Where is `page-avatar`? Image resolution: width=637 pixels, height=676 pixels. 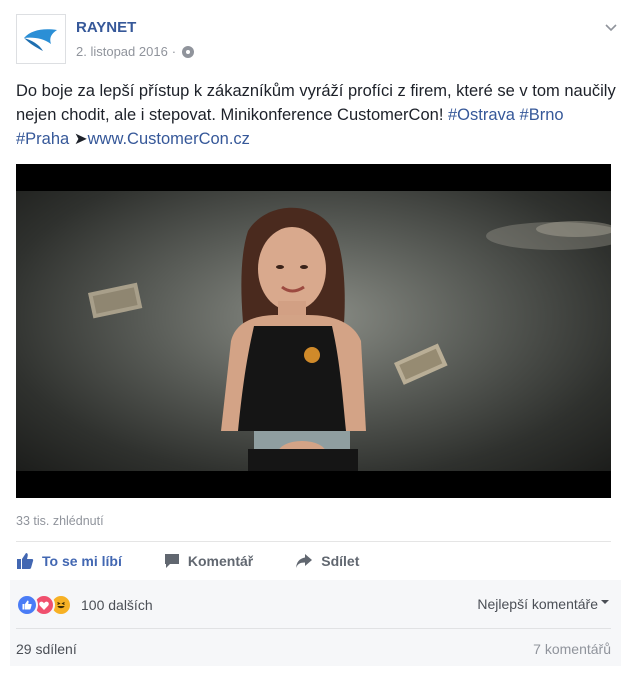
page-avatar is located at coordinates (41, 39).